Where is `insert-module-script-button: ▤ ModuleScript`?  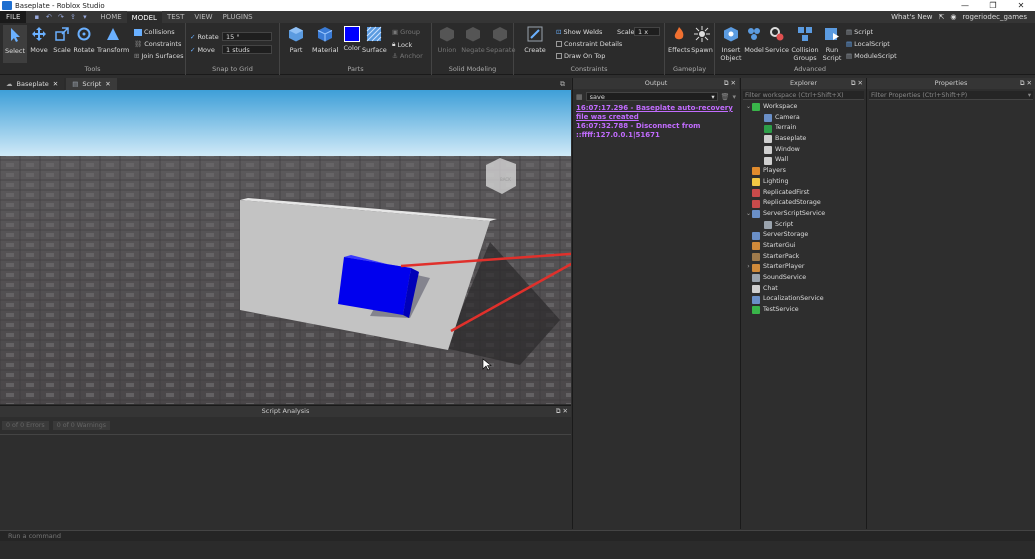
insert-module-script-button: ▤ ModuleScript is located at coordinates (871, 56).